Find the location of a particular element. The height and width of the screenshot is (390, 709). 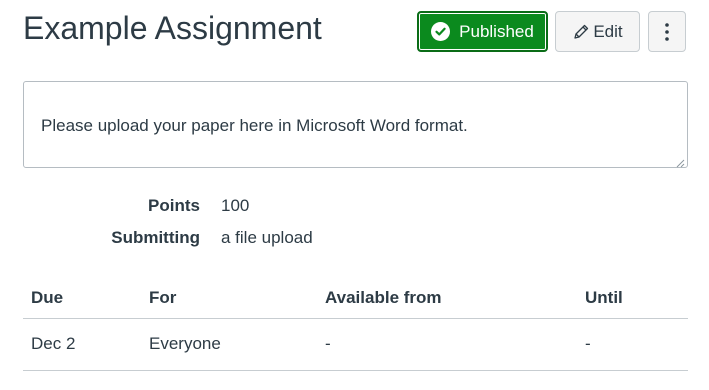

table-cell-for: Everyone is located at coordinates (185, 343).